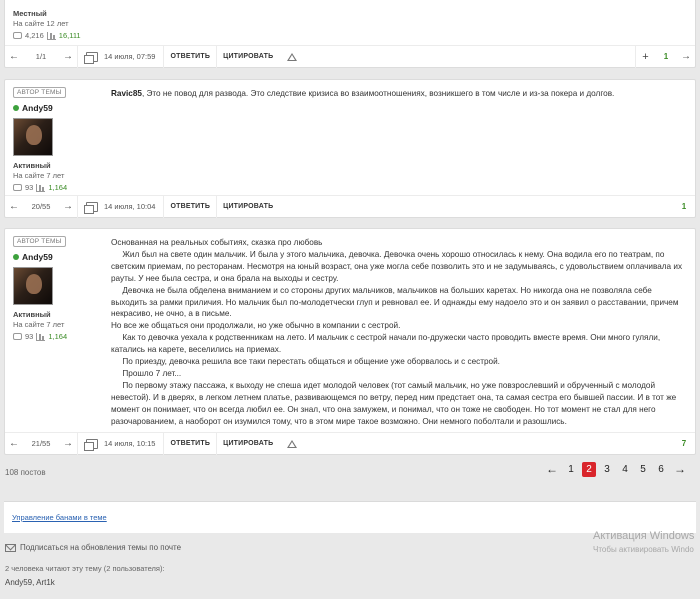 The width and height of the screenshot is (700, 599). Describe the element at coordinates (686, 56) in the screenshot. I see `collapse-arrow-icon: →` at that location.